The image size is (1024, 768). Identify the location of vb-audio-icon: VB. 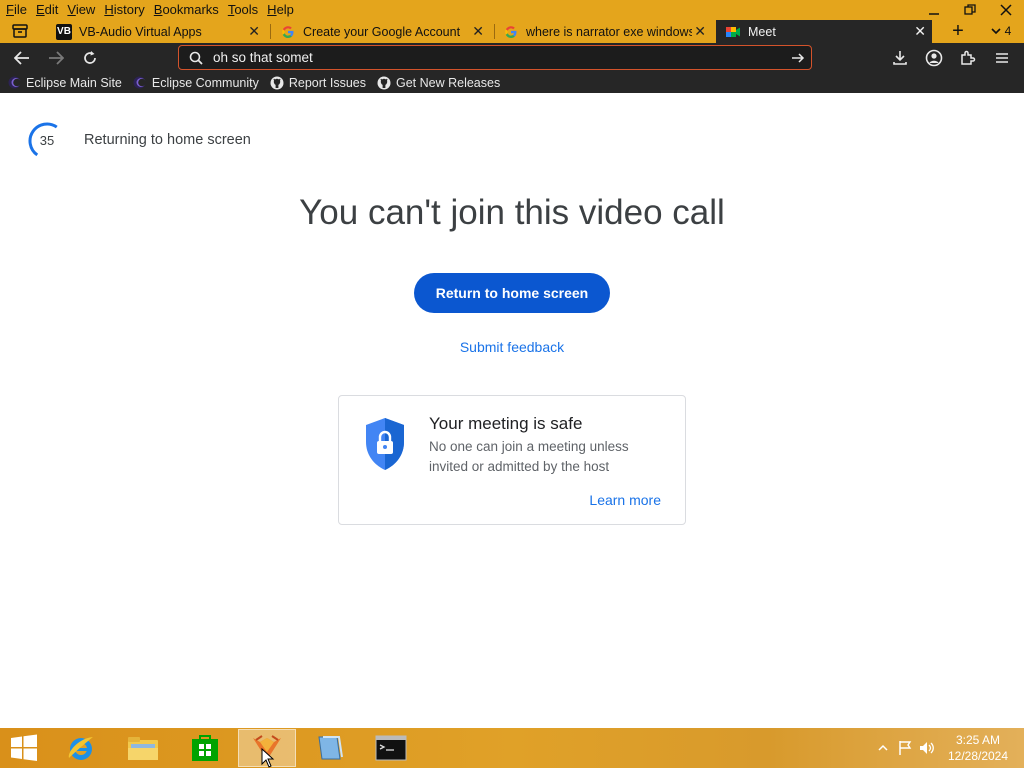
(64, 31).